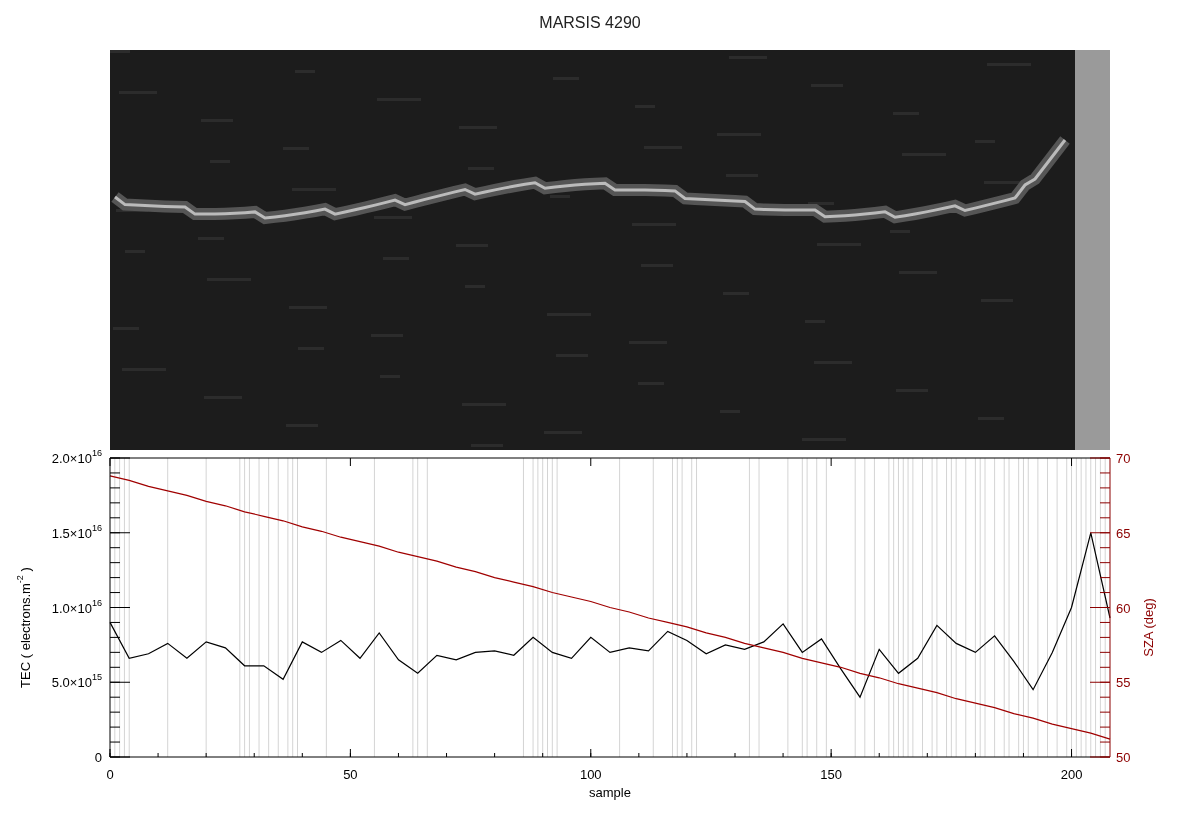 Image resolution: width=1180 pixels, height=830 pixels. Describe the element at coordinates (610, 792) in the screenshot. I see `axis-title: sample` at that location.